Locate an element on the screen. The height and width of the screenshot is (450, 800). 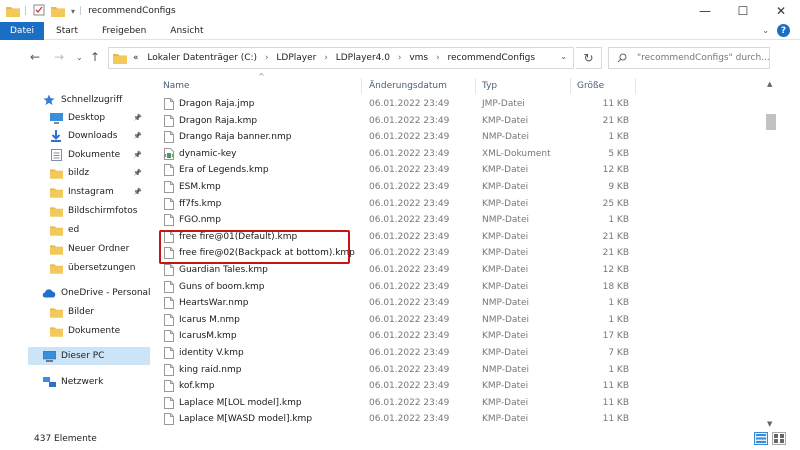
tab-datei: Datei is located at coordinates (22, 30).